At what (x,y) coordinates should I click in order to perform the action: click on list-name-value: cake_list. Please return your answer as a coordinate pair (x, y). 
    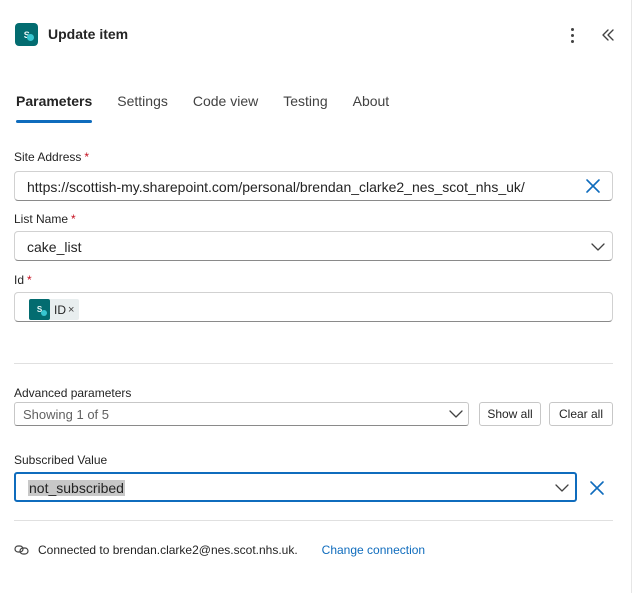
    Looking at the image, I should click on (54, 247).